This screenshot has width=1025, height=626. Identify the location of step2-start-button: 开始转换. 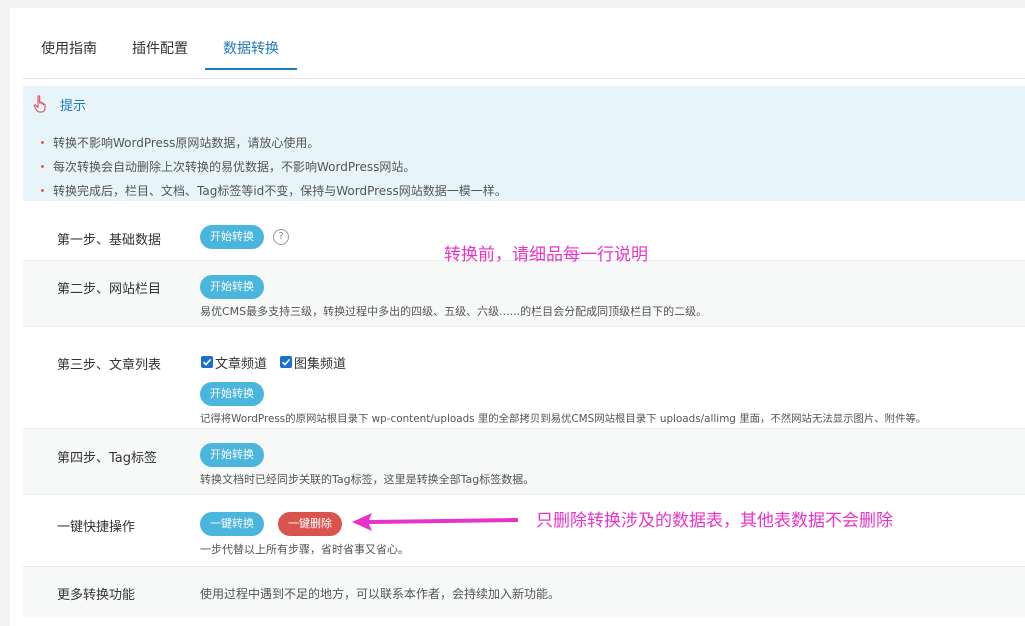
(232, 287).